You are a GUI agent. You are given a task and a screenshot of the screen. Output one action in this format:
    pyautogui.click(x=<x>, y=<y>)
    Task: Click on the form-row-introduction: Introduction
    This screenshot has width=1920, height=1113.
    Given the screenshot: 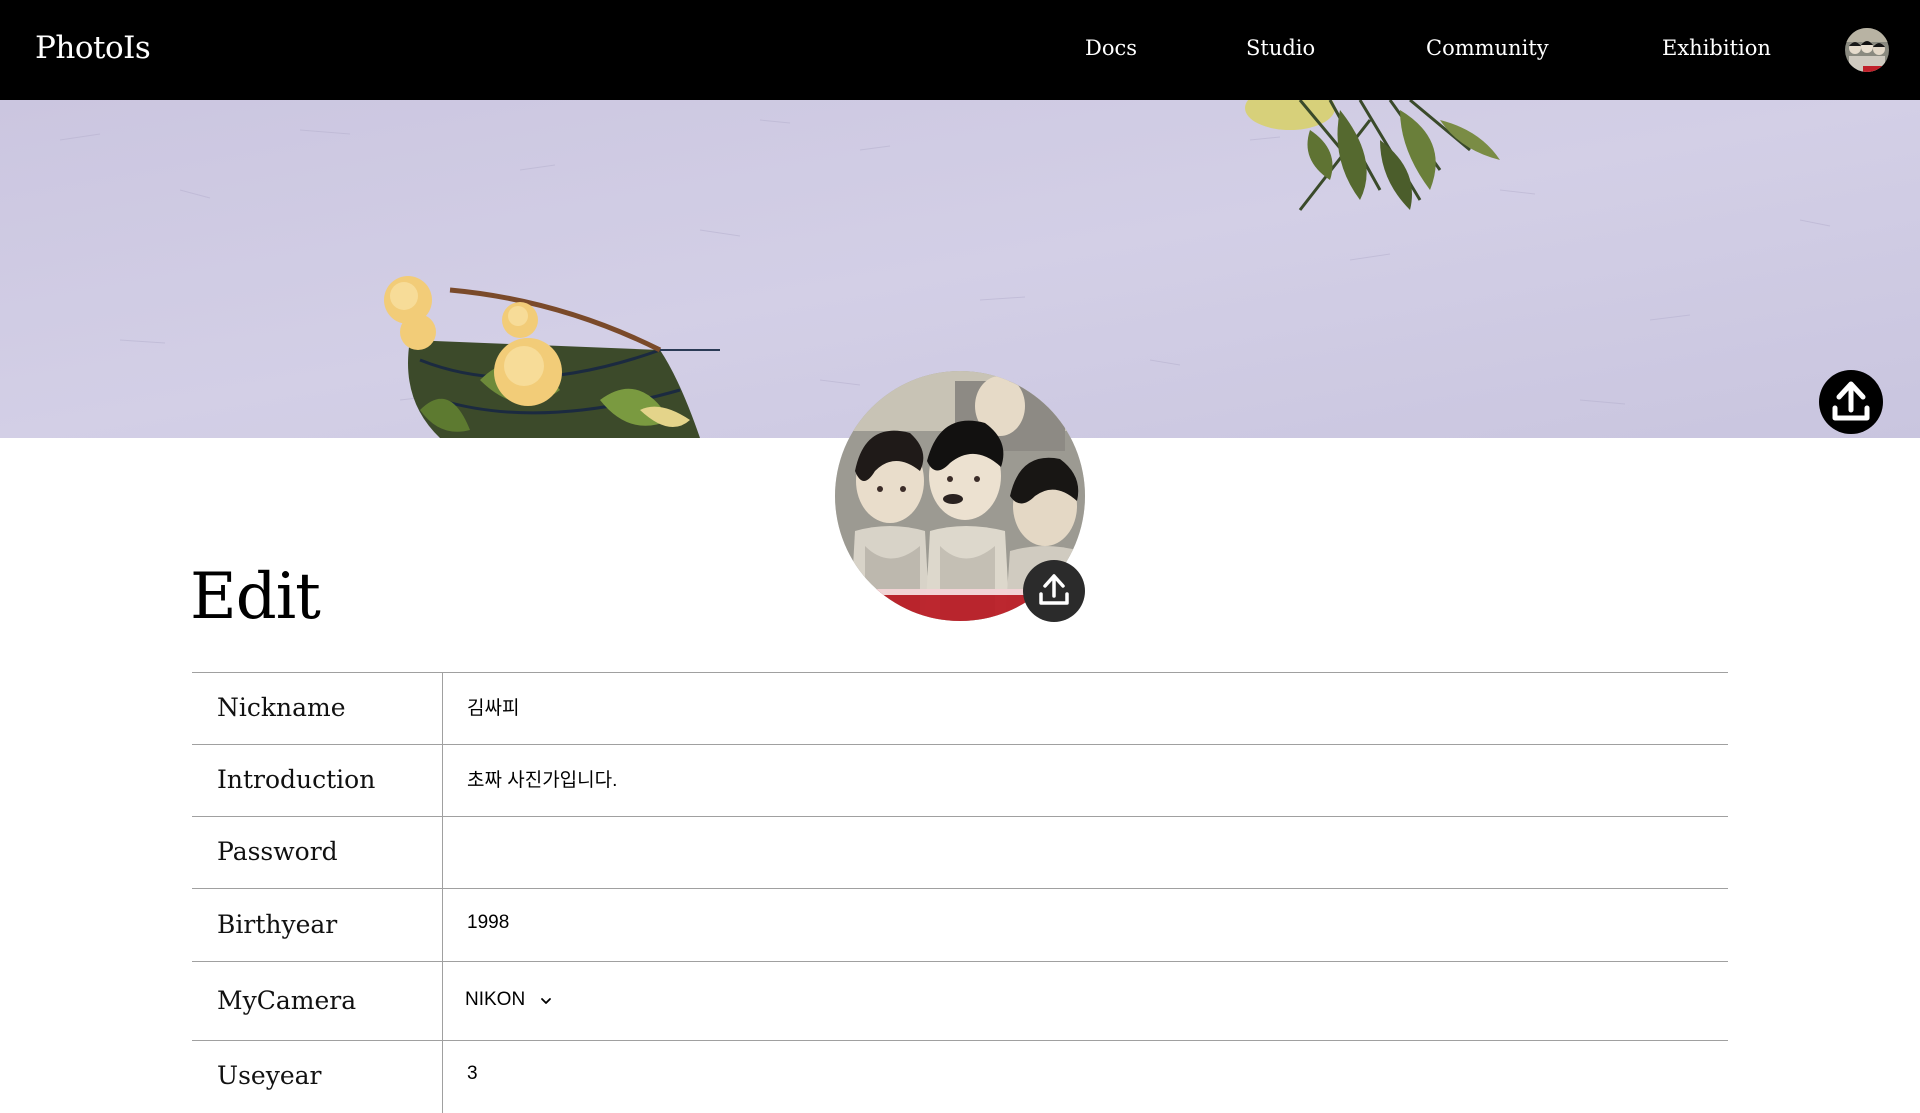 What is the action you would take?
    pyautogui.click(x=960, y=780)
    